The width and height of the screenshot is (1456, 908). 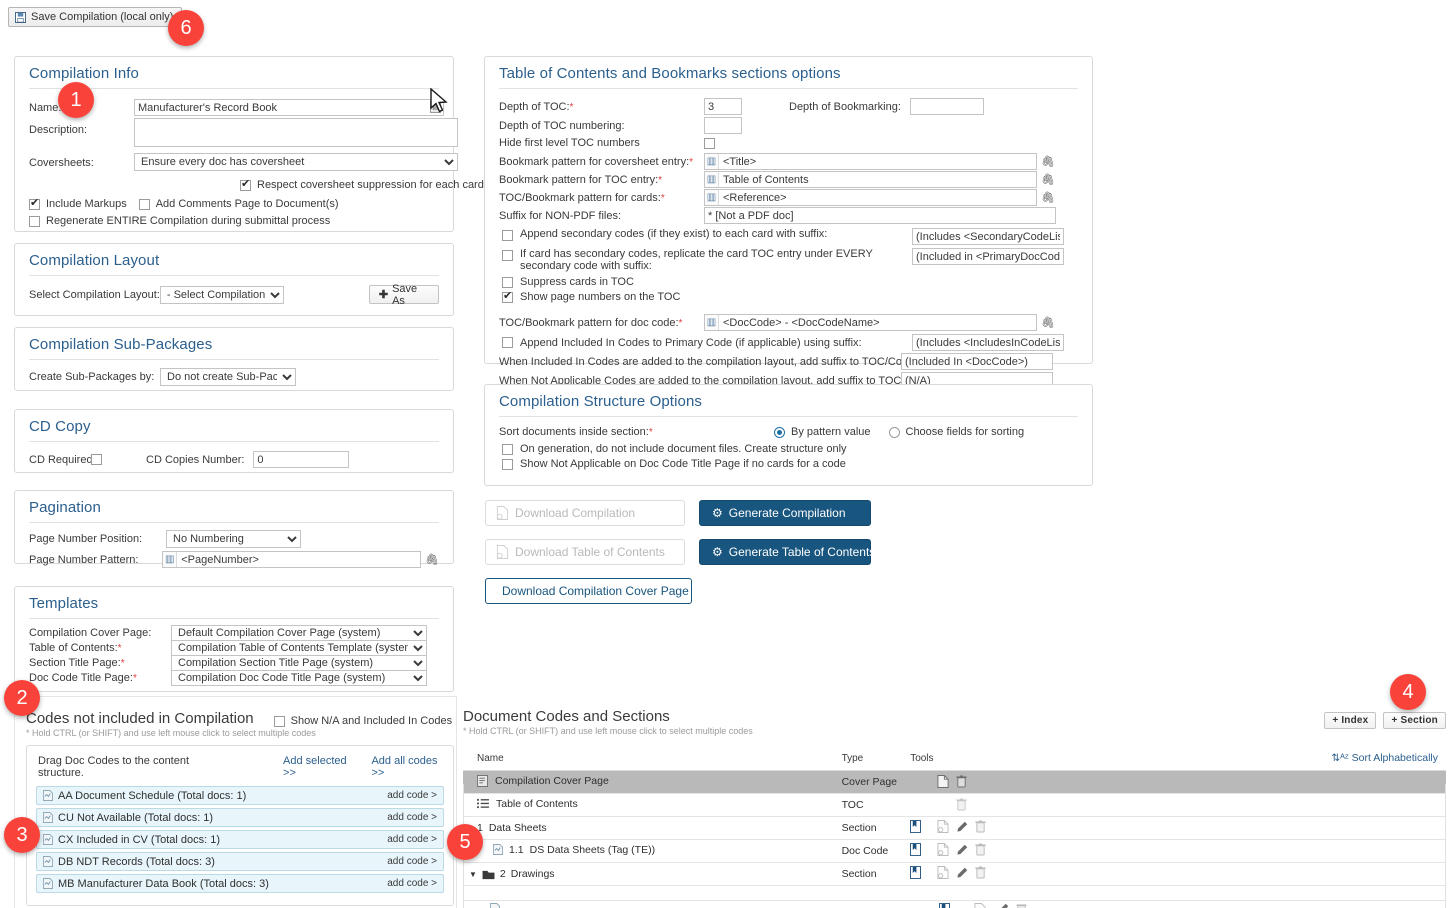 I want to click on when-included-input, so click(x=977, y=361).